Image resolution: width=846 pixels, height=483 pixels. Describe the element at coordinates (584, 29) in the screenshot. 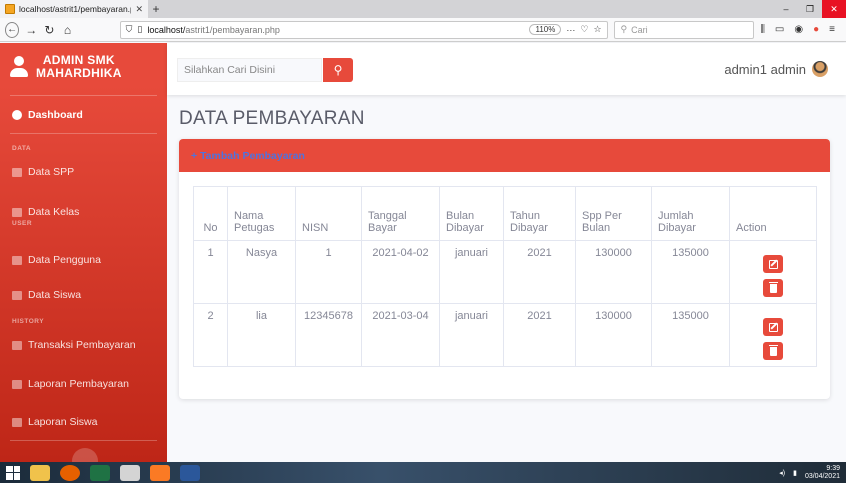

I see `pocket-icon: ♡` at that location.